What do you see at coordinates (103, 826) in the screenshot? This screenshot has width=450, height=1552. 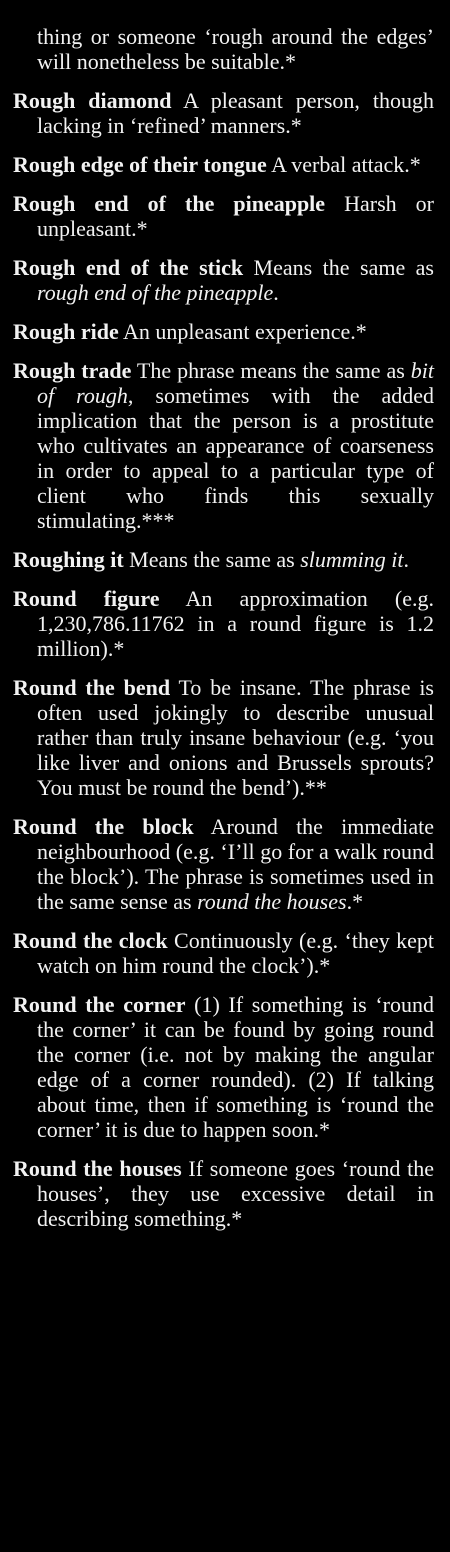 I see `entry-term: Round the block` at bounding box center [103, 826].